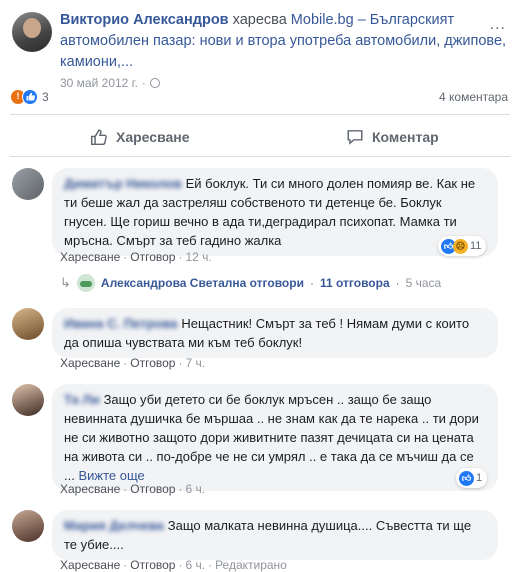 Image resolution: width=520 pixels, height=572 pixels. I want to click on commenter-name: Димитър Николов, so click(123, 183).